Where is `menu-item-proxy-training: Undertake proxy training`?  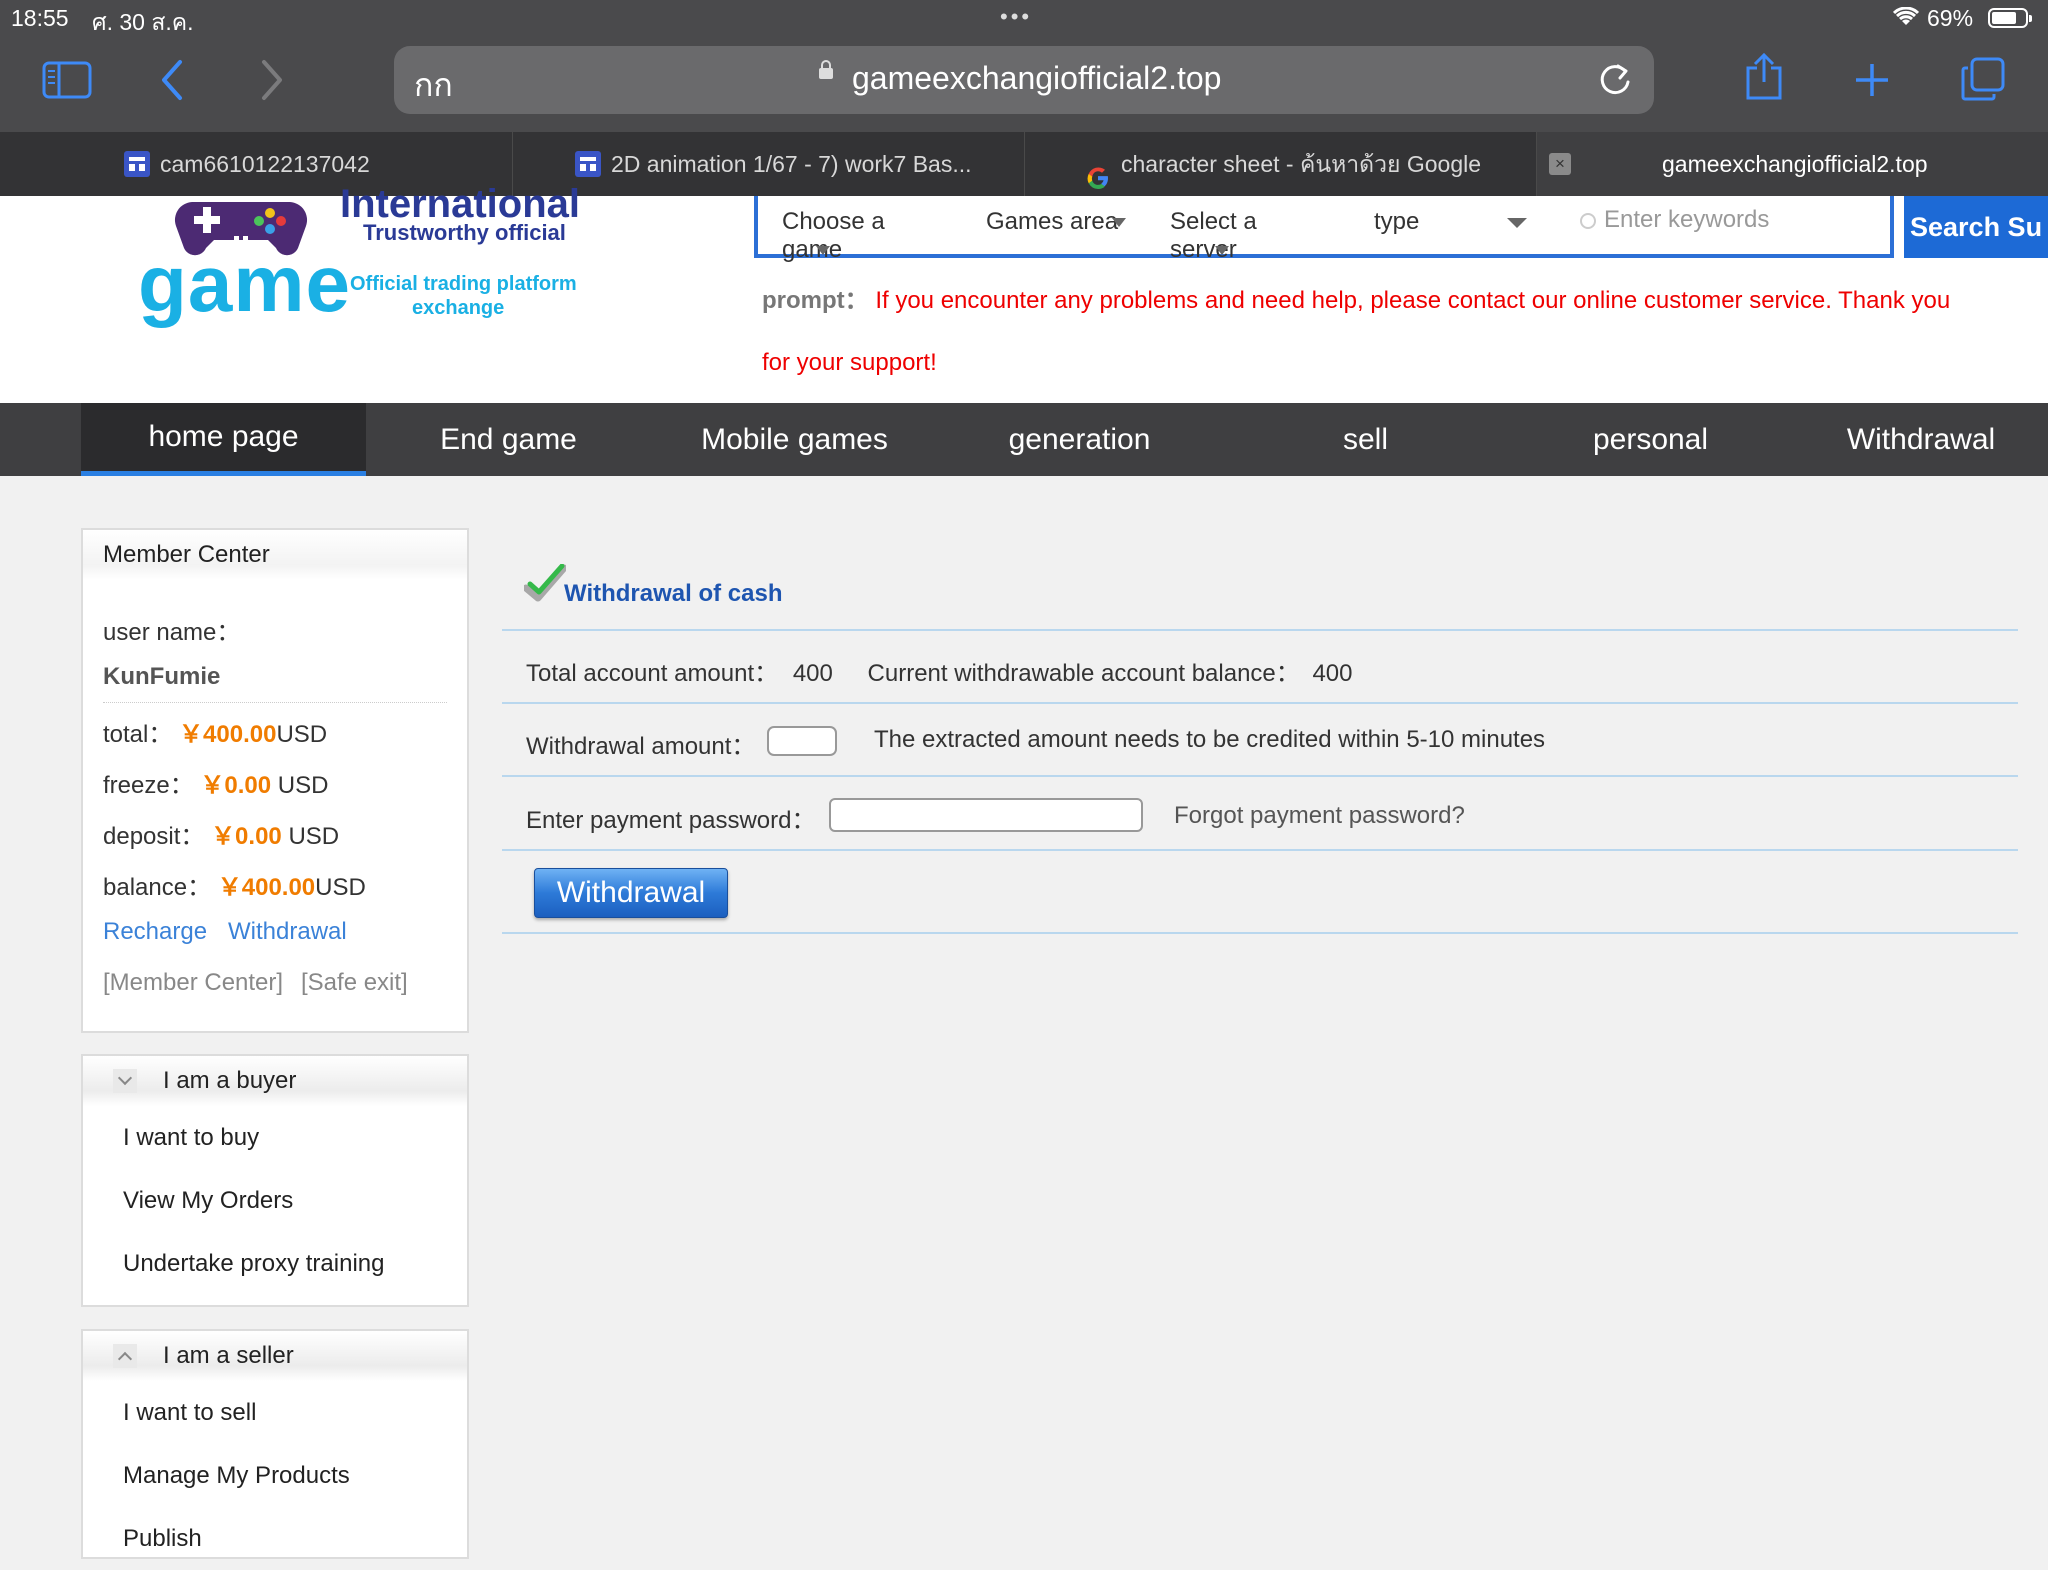
menu-item-proxy-training: Undertake proxy training is located at coordinates (275, 1263).